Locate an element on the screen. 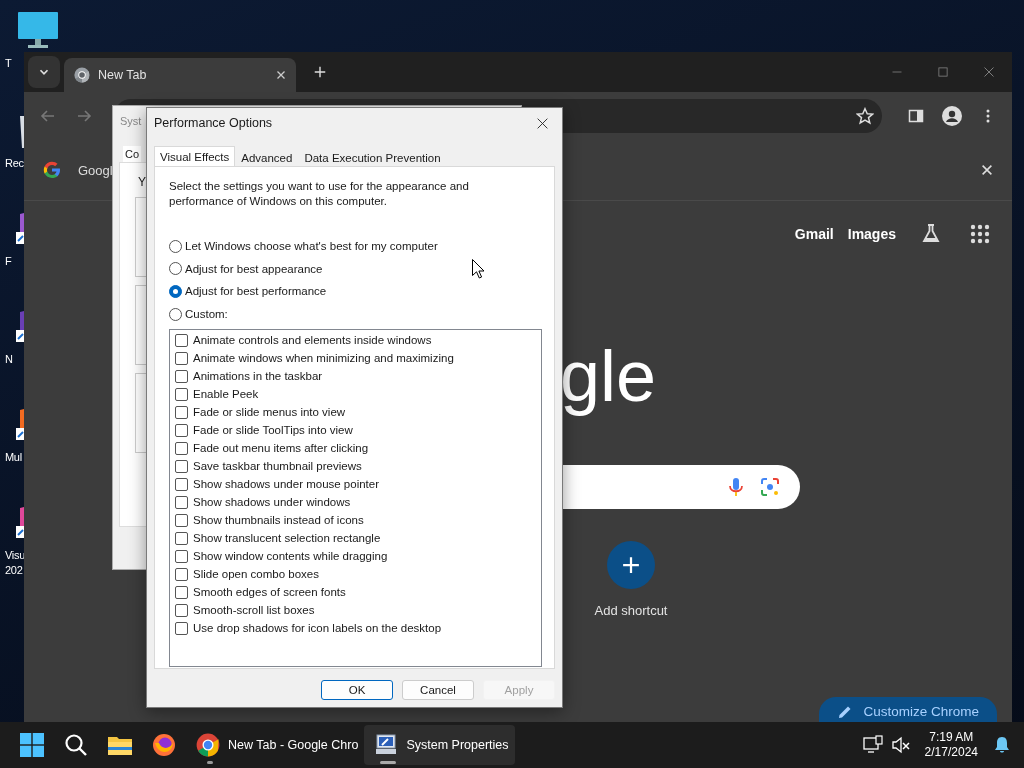  radio-label: Adjust for best performance is located at coordinates (256, 291).